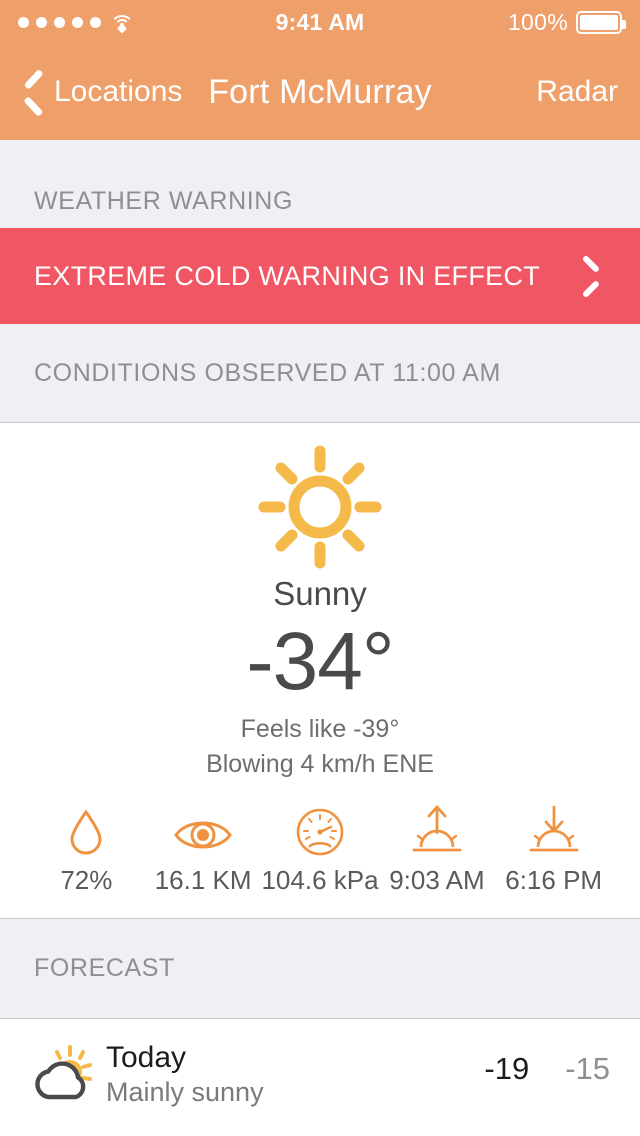  Describe the element at coordinates (104, 968) in the screenshot. I see `forecast-label: FORECAST` at that location.